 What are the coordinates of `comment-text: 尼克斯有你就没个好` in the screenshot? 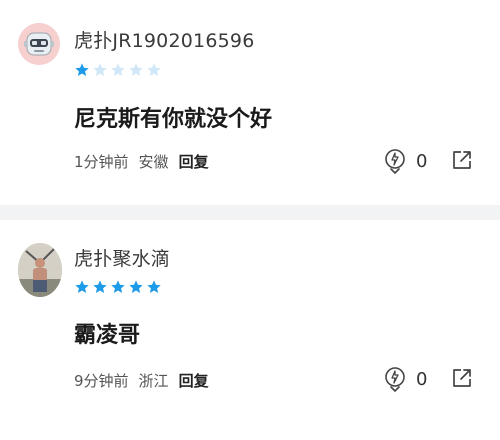 It's located at (173, 119).